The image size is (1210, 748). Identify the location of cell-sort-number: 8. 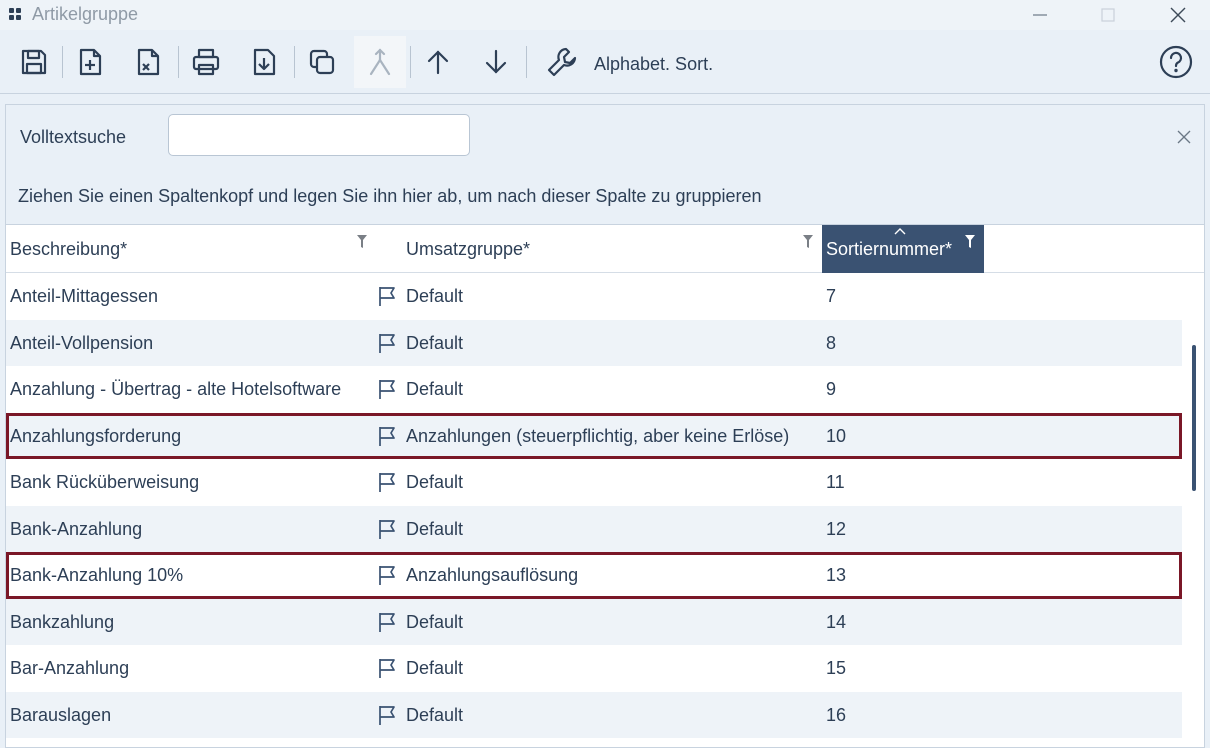
(831, 342).